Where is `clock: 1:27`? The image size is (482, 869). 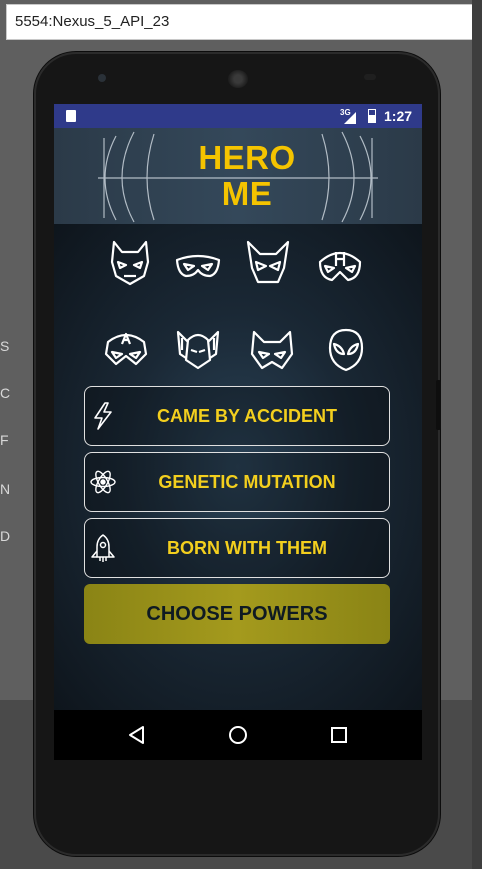 clock: 1:27 is located at coordinates (398, 116).